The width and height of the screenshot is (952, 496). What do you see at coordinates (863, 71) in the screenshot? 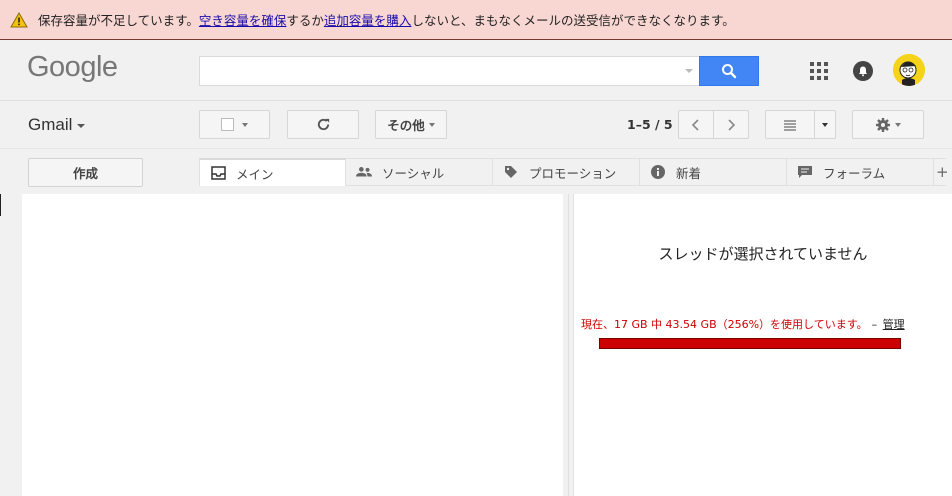
I see `notifications-bell-icon` at bounding box center [863, 71].